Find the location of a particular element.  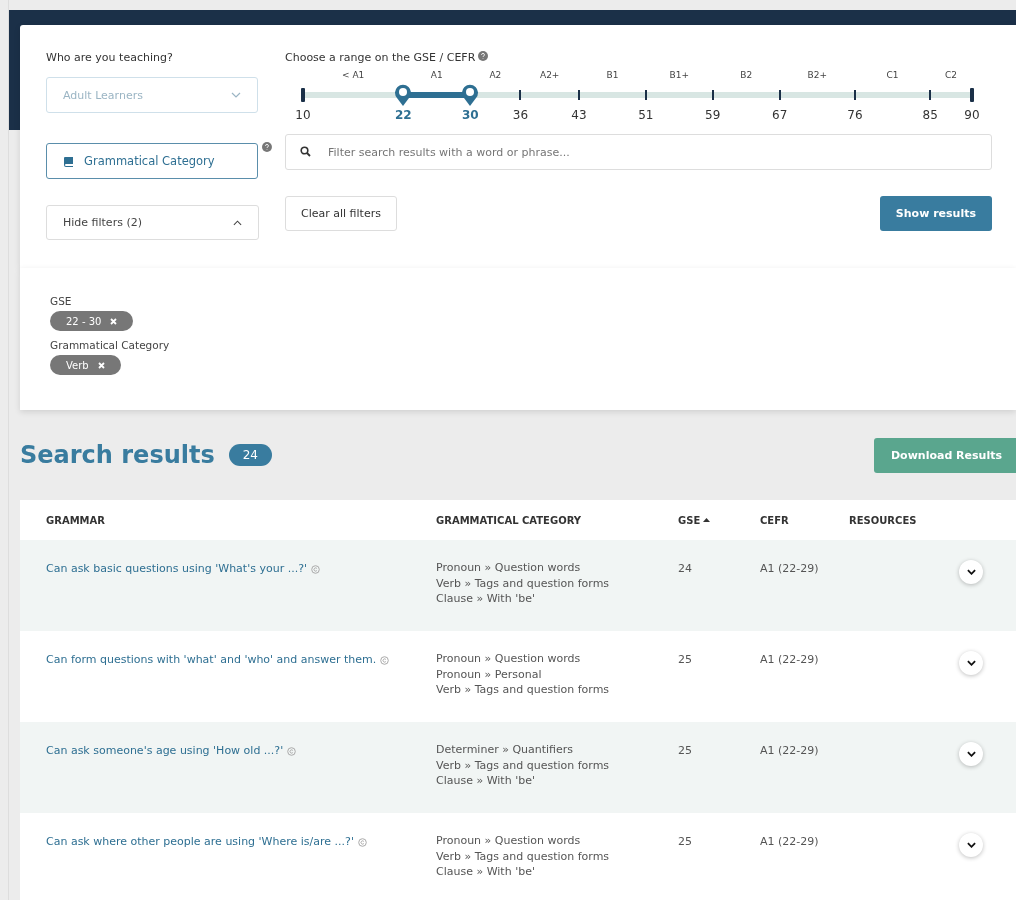

show-results-button: Show results is located at coordinates (935, 213).